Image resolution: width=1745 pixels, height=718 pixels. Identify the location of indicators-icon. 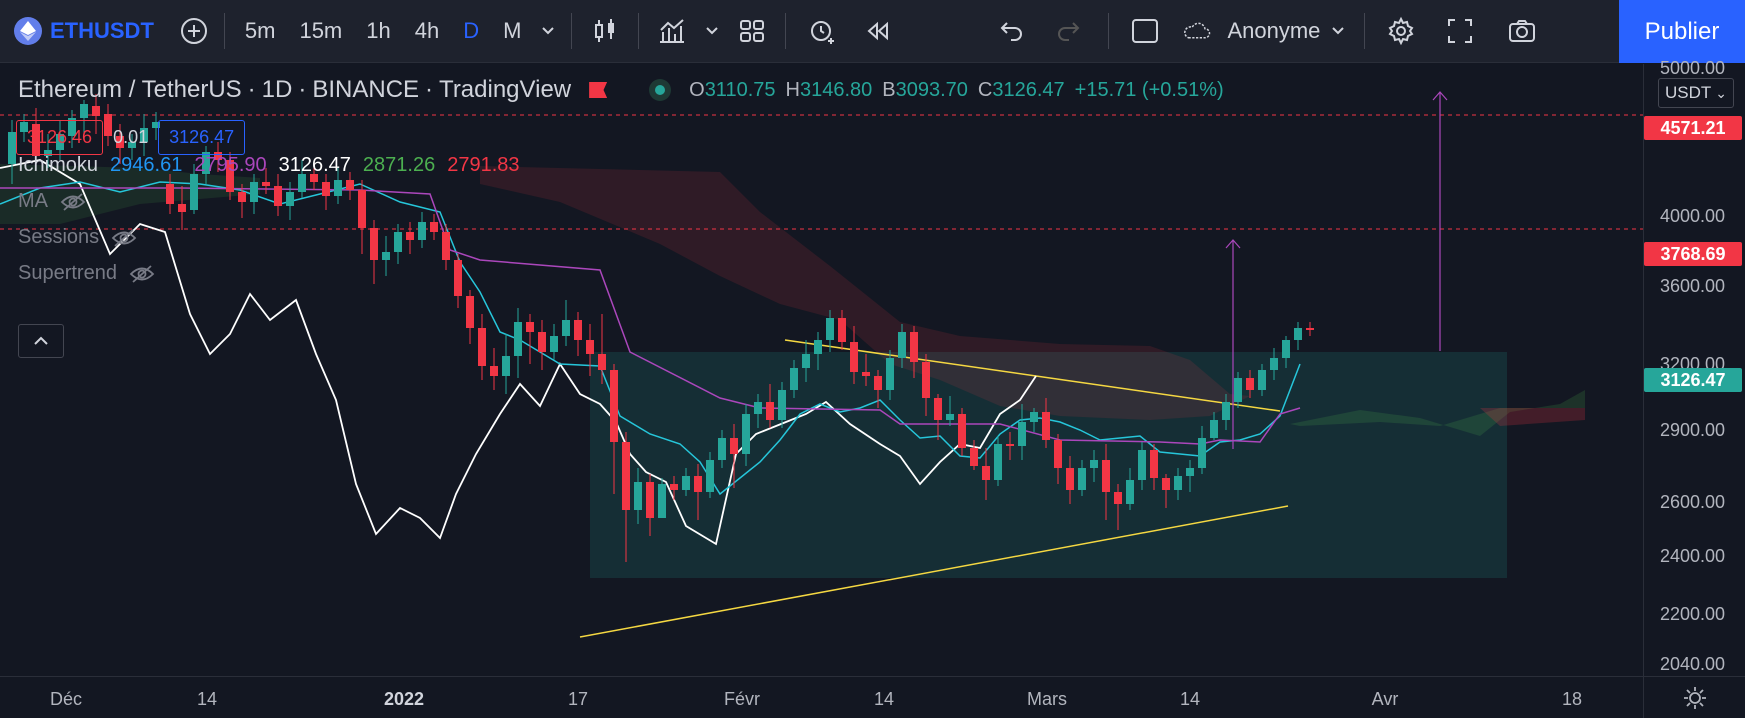
(672, 31).